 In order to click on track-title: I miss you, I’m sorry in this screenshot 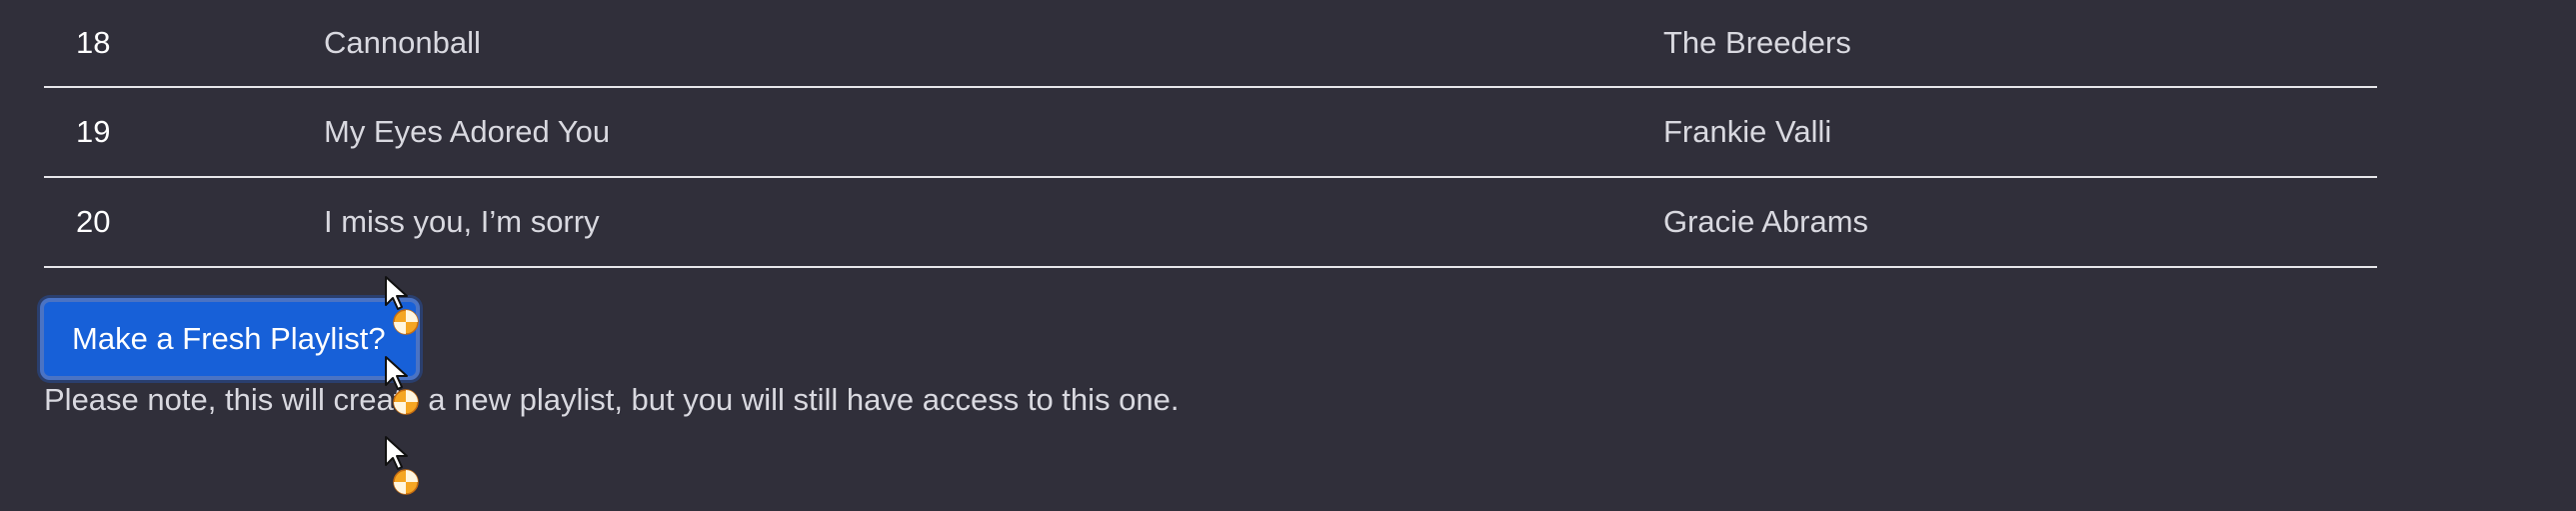, I will do `click(994, 222)`.